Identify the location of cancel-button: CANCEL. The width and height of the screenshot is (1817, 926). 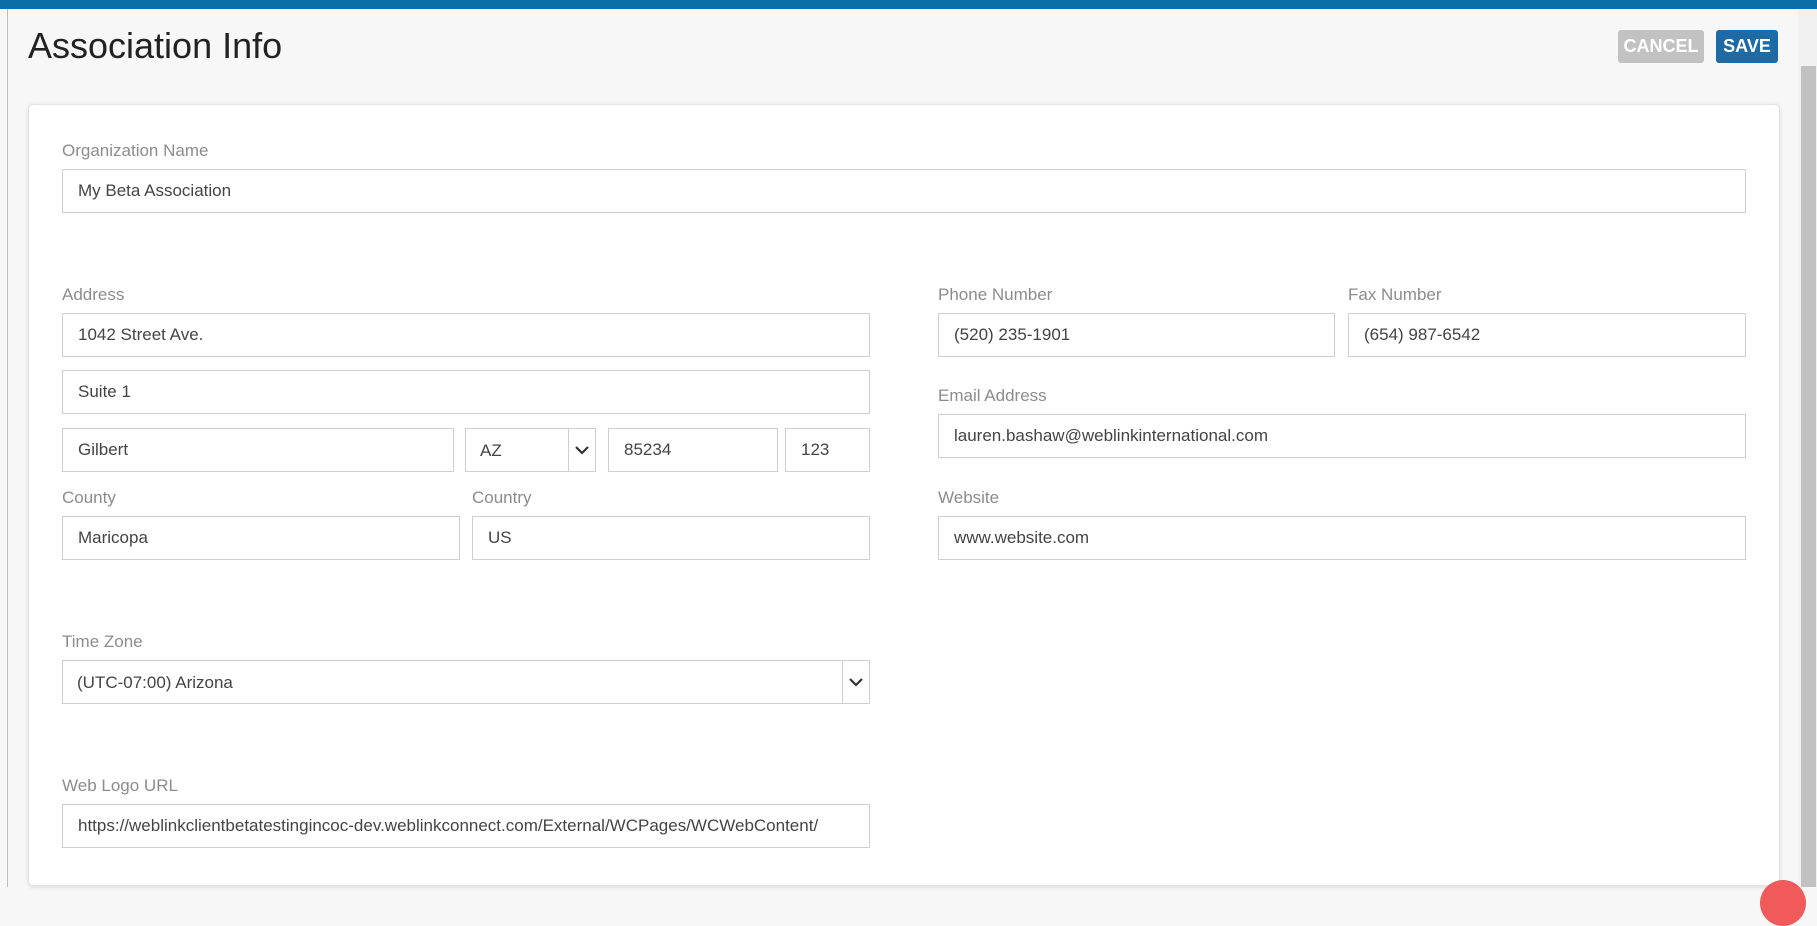
(1661, 46).